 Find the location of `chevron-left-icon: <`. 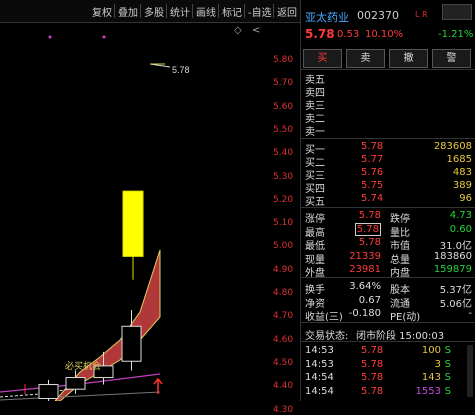

chevron-left-icon: < is located at coordinates (256, 30).